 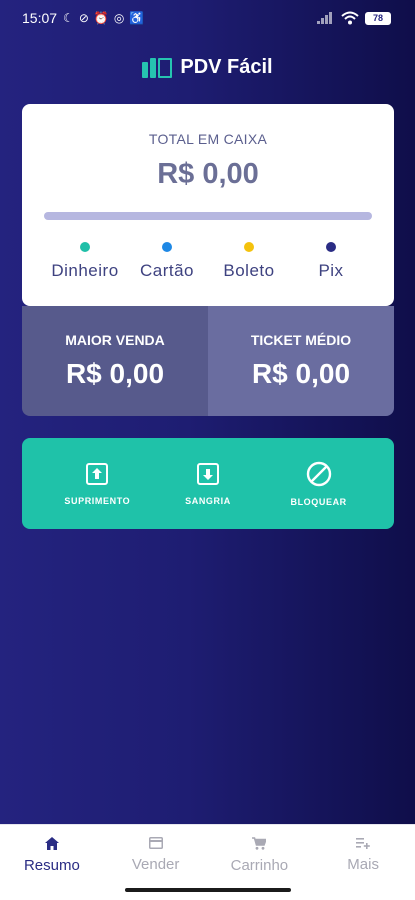 I want to click on pix-dot, so click(x=331, y=247).